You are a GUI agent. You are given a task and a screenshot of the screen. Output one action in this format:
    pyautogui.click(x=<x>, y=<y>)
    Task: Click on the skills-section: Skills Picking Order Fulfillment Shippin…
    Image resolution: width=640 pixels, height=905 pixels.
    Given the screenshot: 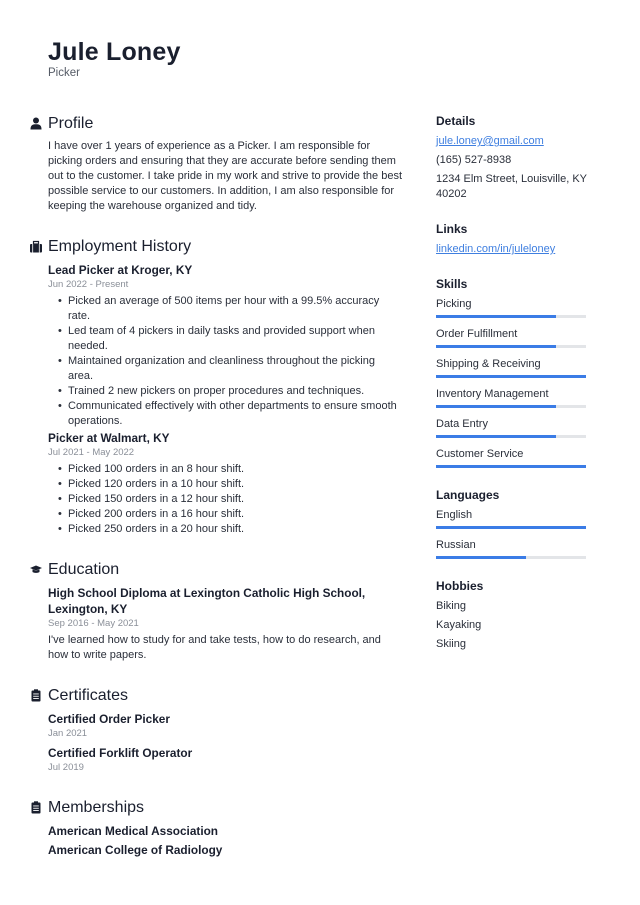 What is the action you would take?
    pyautogui.click(x=513, y=372)
    